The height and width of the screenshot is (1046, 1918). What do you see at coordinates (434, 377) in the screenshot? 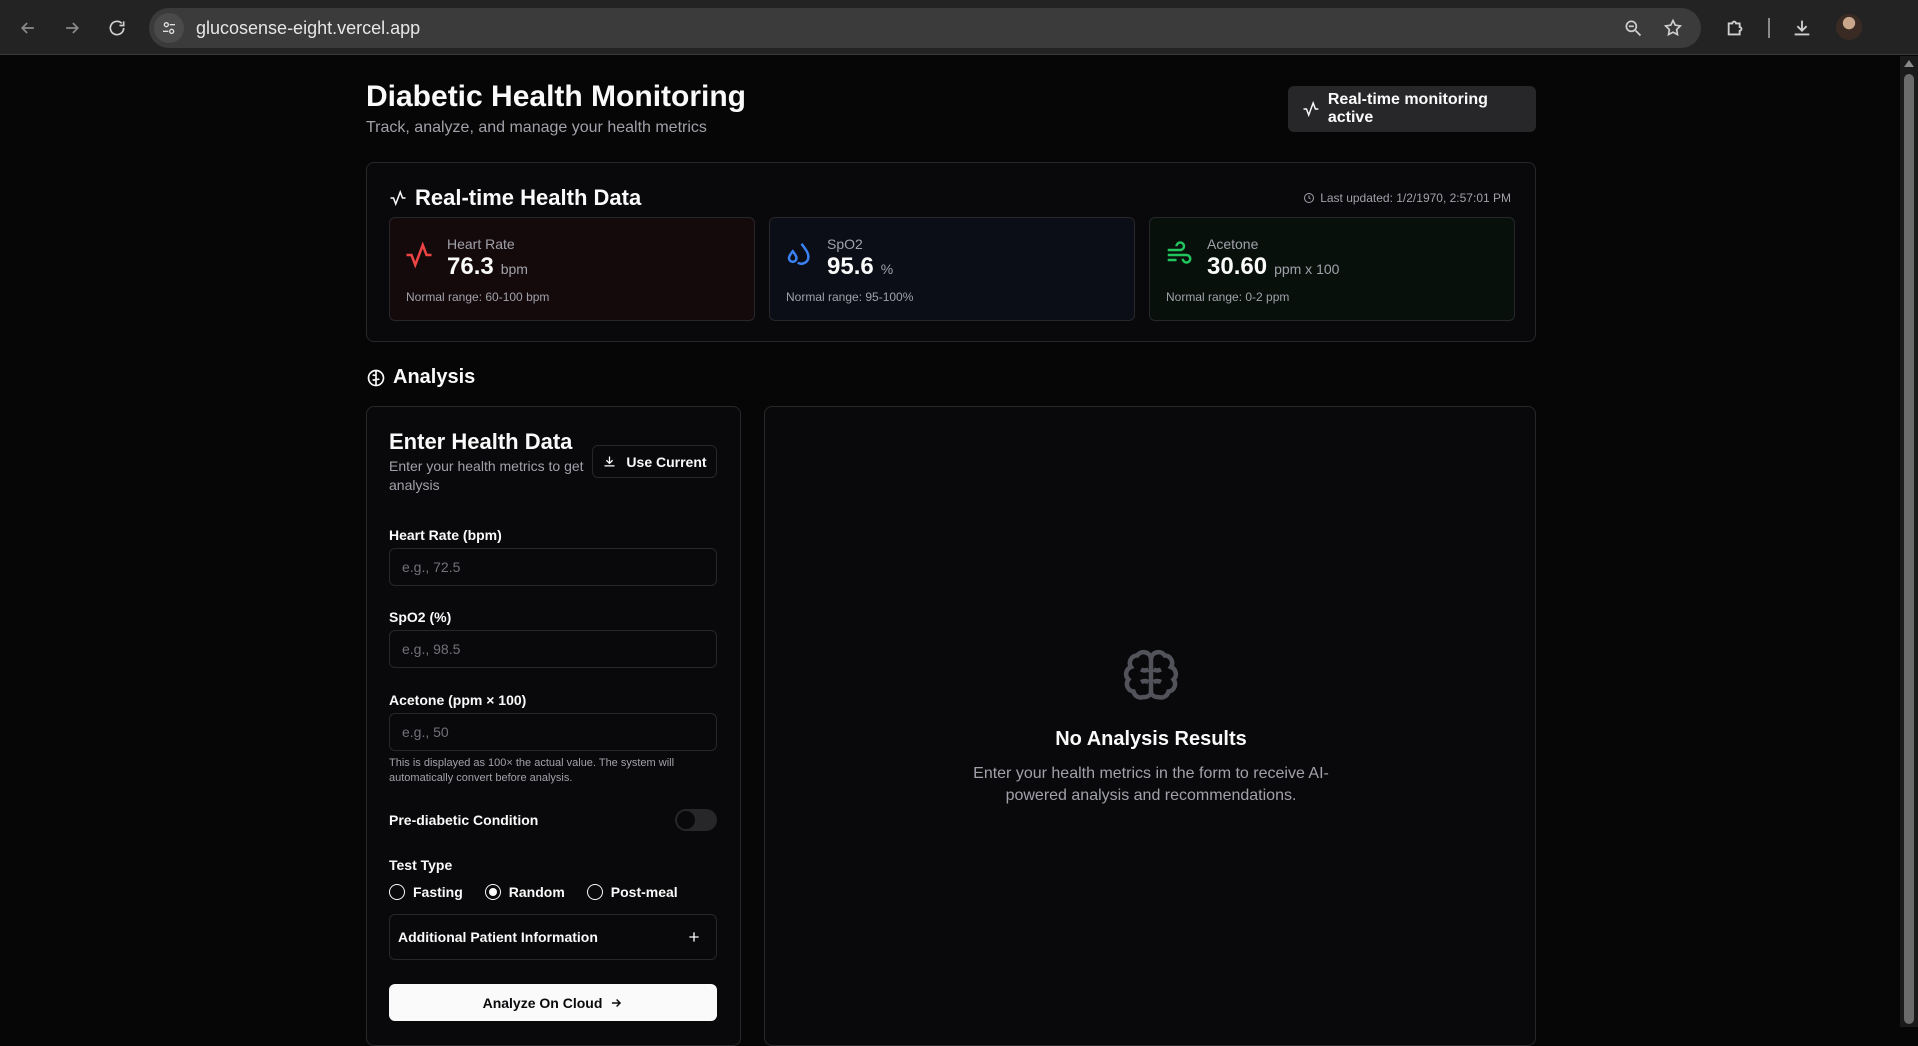
I see `analysis-heading-text: Analysis` at bounding box center [434, 377].